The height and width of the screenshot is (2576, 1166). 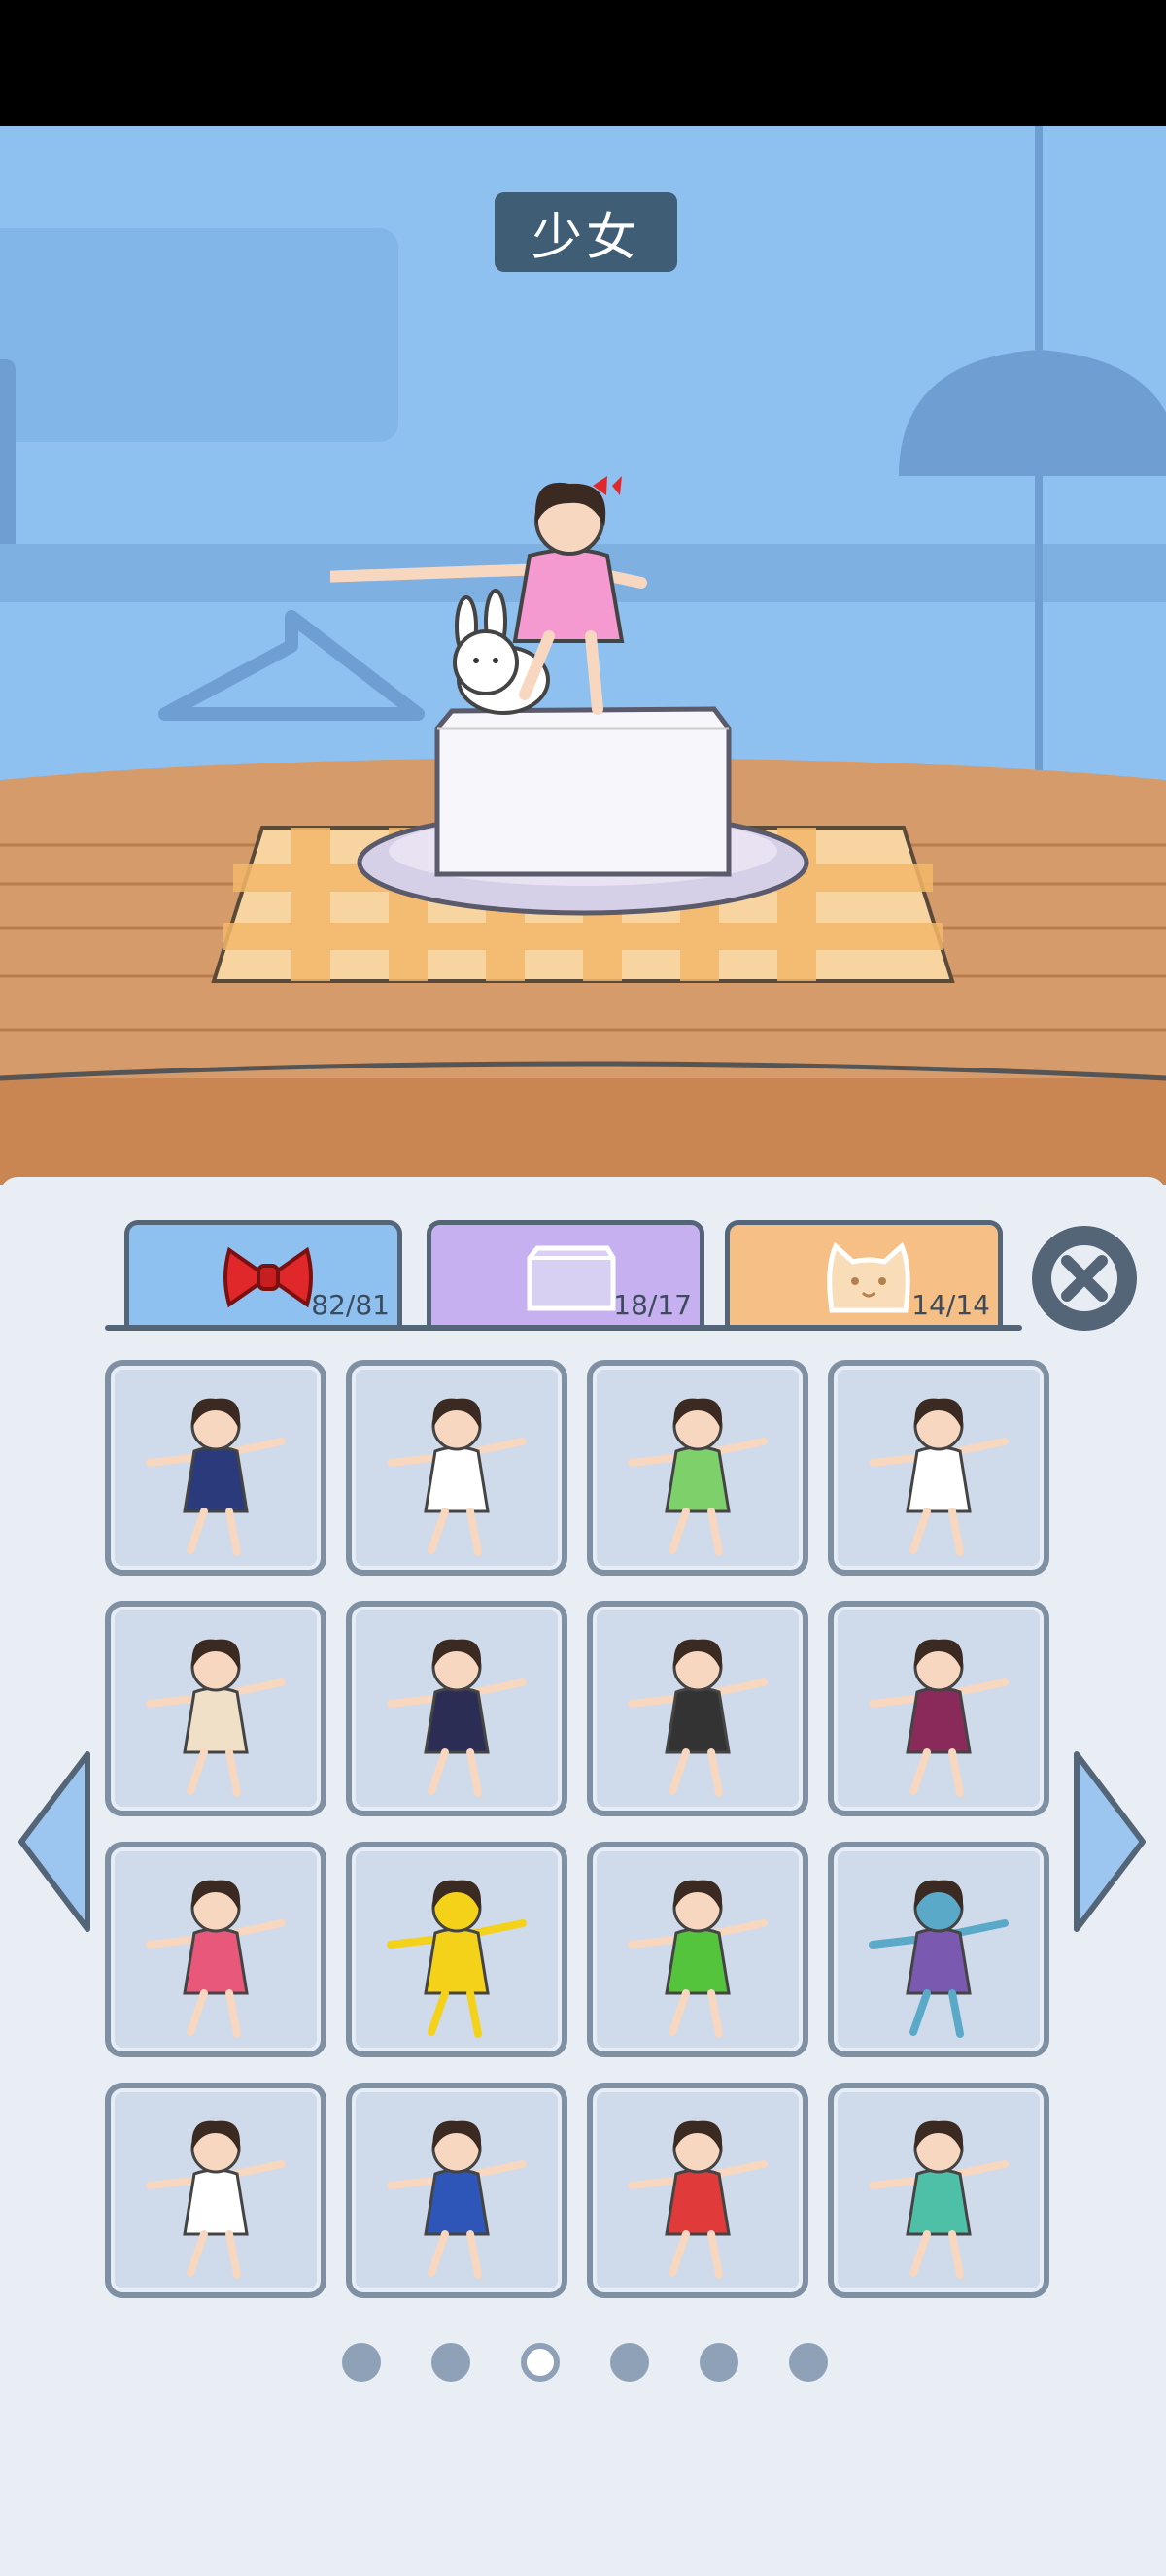 I want to click on side-handle, so click(x=8, y=456).